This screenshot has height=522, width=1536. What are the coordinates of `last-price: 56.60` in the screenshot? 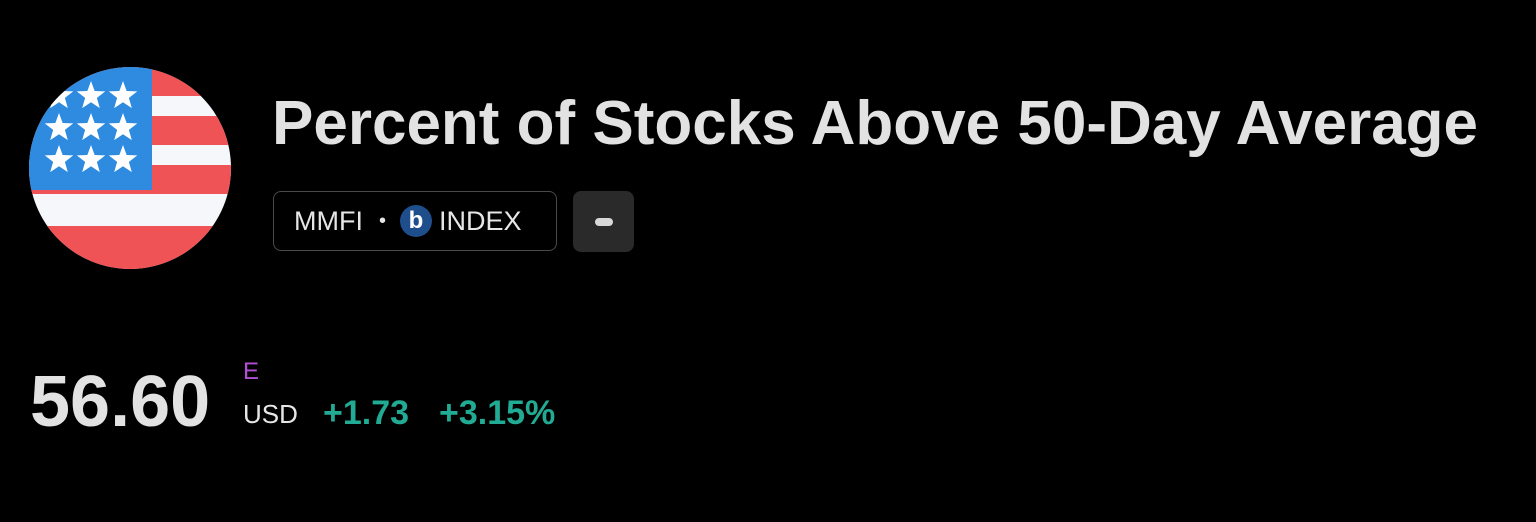 It's located at (120, 402).